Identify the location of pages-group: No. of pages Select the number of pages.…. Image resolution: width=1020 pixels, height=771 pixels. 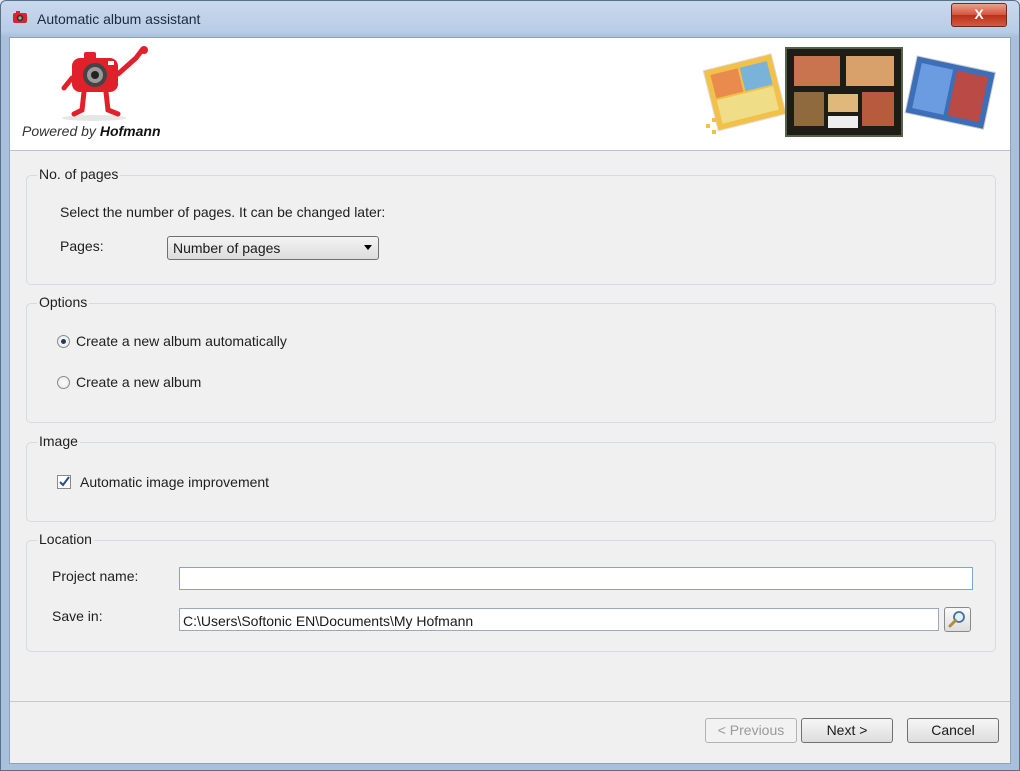
(511, 225).